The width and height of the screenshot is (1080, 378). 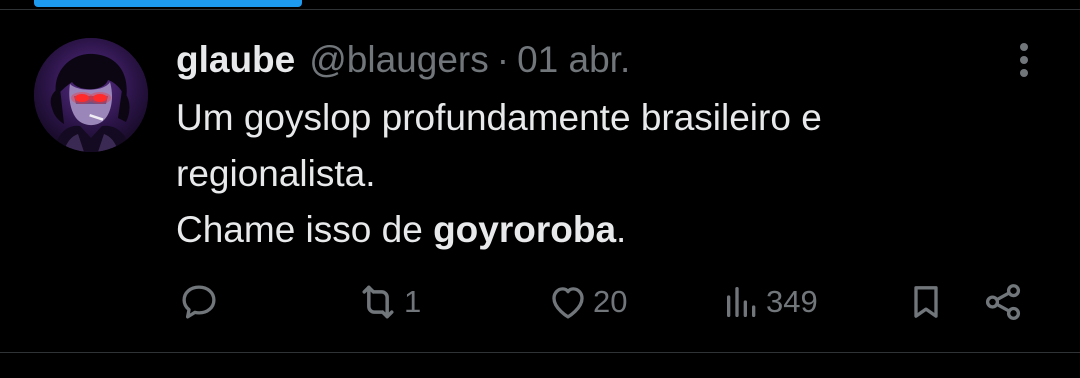 I want to click on tweet-date: 01 abr., so click(x=573, y=60).